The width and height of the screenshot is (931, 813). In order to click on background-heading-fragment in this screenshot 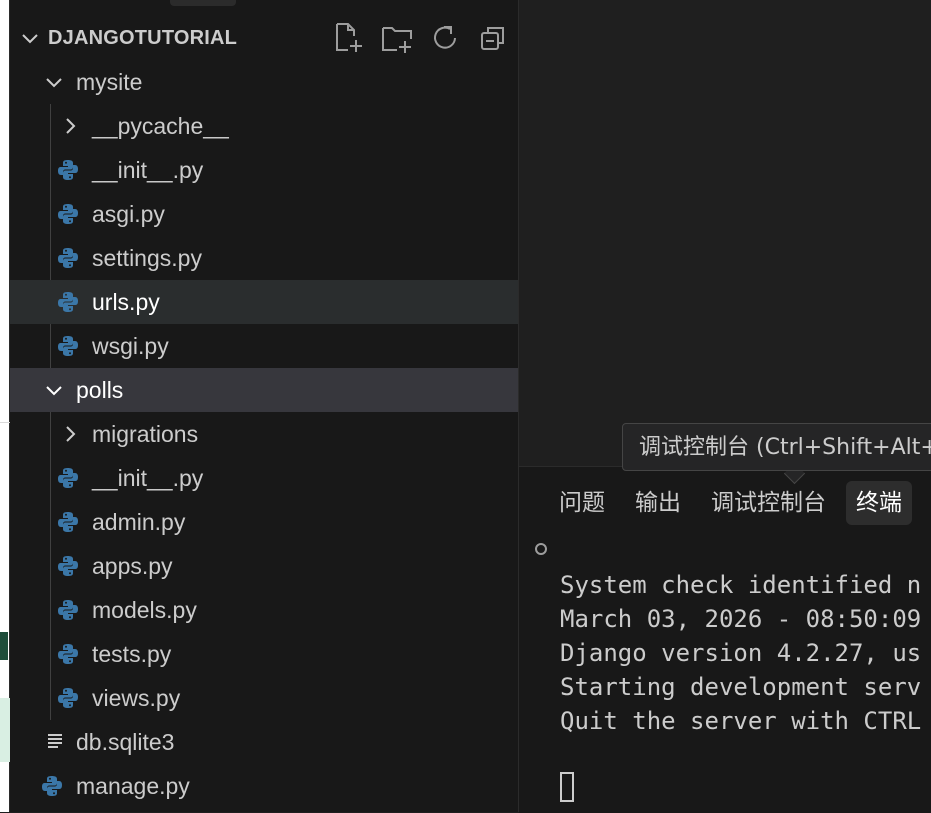, I will do `click(4, 646)`.